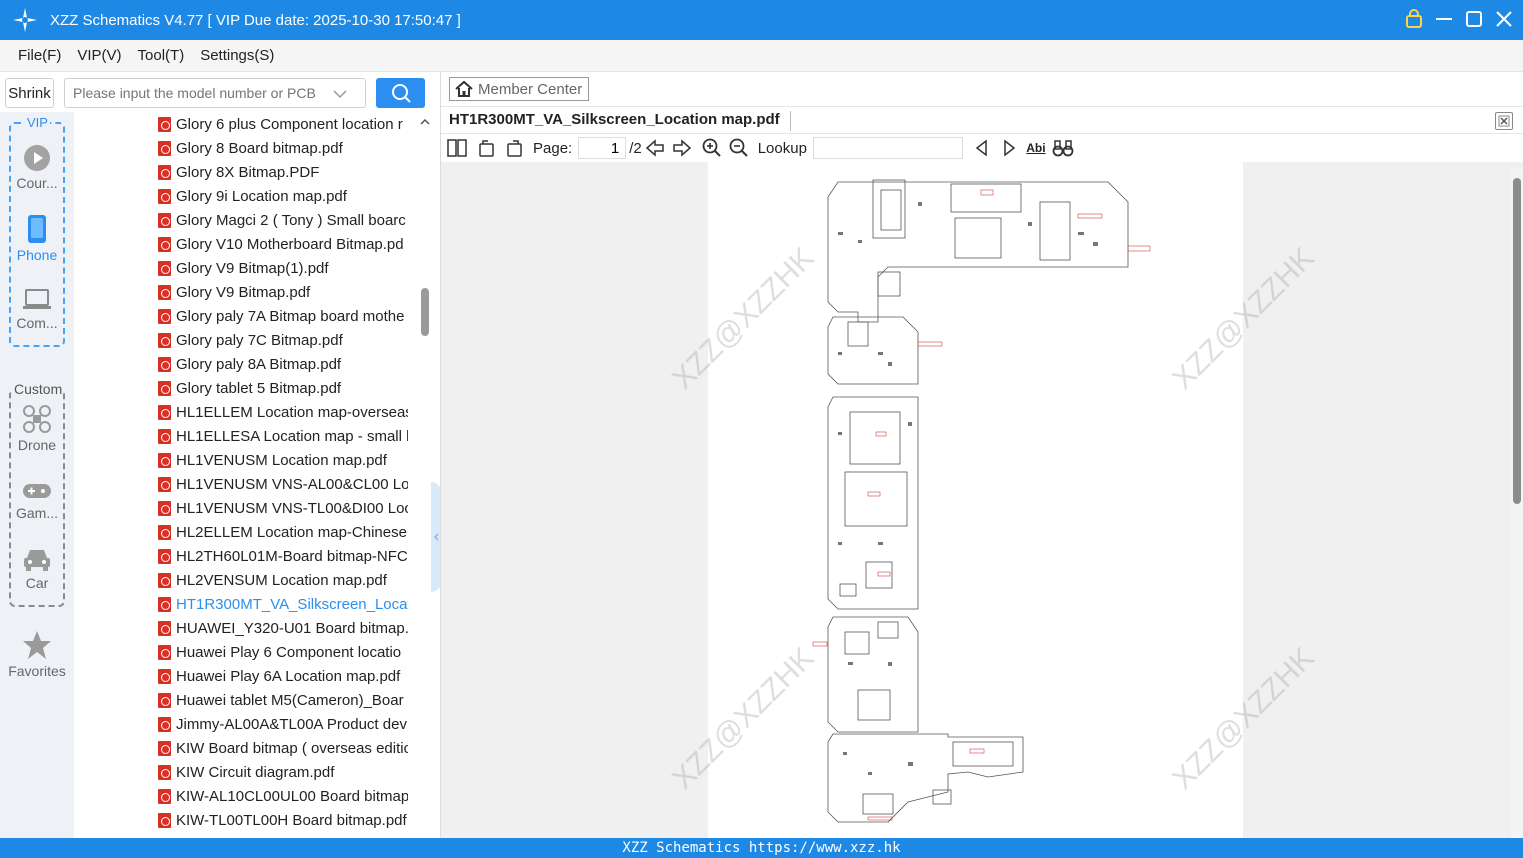  I want to click on search-box, so click(215, 93).